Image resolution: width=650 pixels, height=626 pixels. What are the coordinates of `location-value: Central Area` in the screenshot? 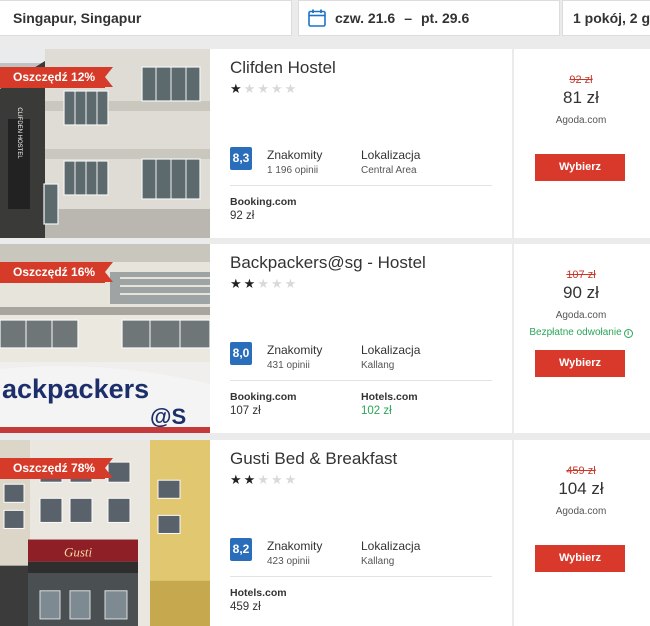 It's located at (389, 170).